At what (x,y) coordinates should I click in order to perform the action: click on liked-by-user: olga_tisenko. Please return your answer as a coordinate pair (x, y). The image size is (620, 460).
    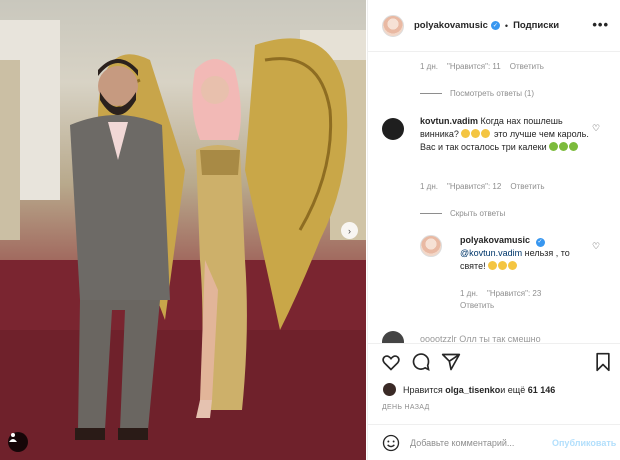
    Looking at the image, I should click on (472, 390).